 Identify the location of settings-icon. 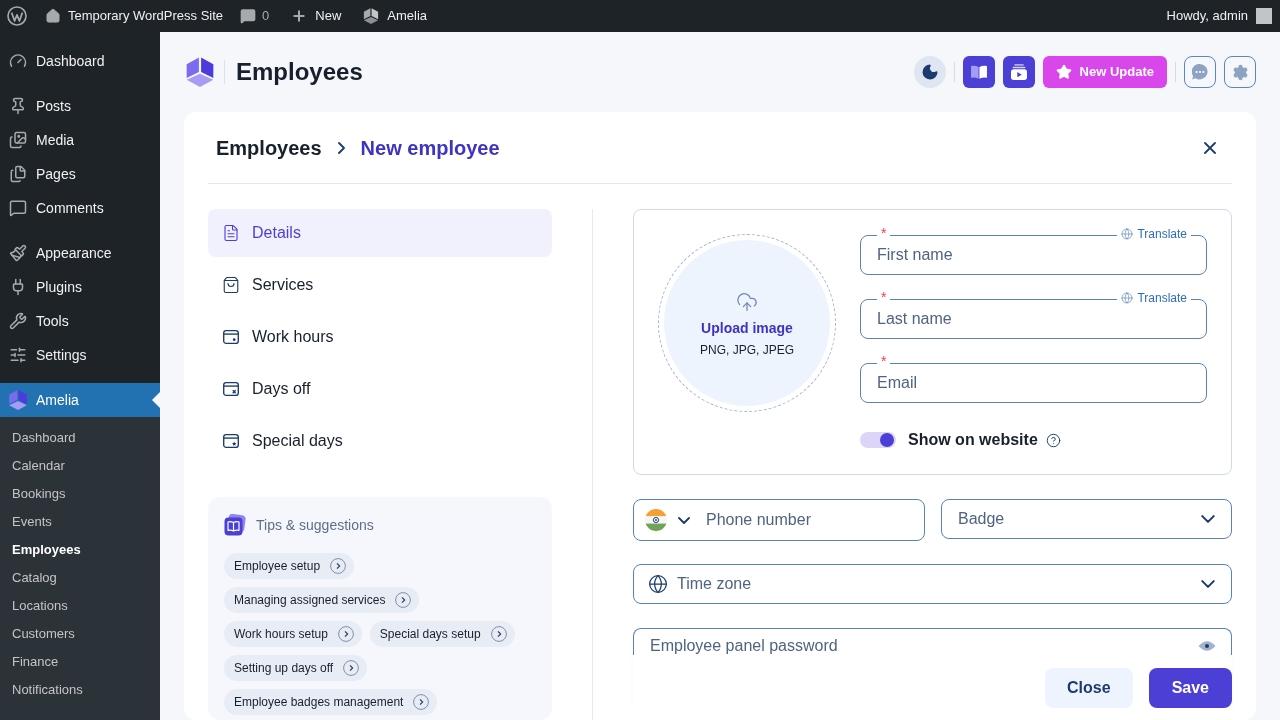
(1240, 72).